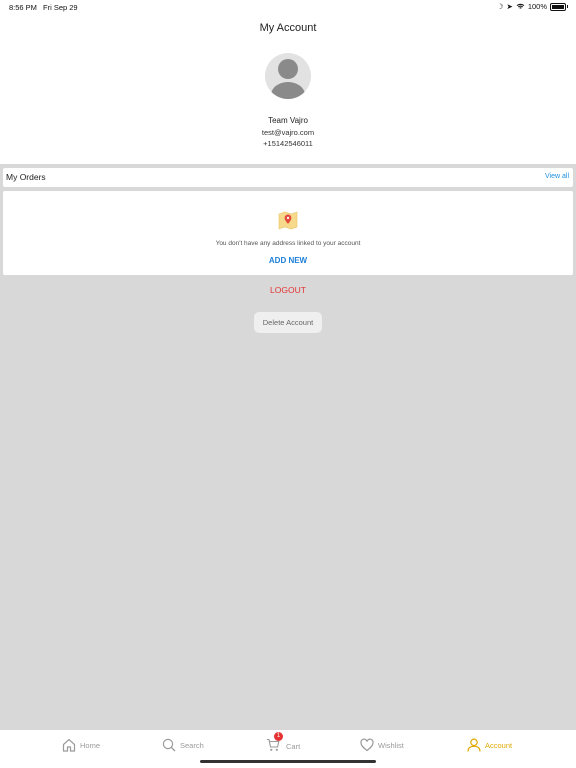 This screenshot has width=576, height=768. What do you see at coordinates (278, 736) in the screenshot?
I see `cart-badge: 1` at bounding box center [278, 736].